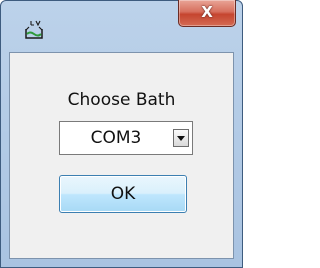 The height and width of the screenshot is (268, 320). I want to click on title-bar: X, so click(121, 26).